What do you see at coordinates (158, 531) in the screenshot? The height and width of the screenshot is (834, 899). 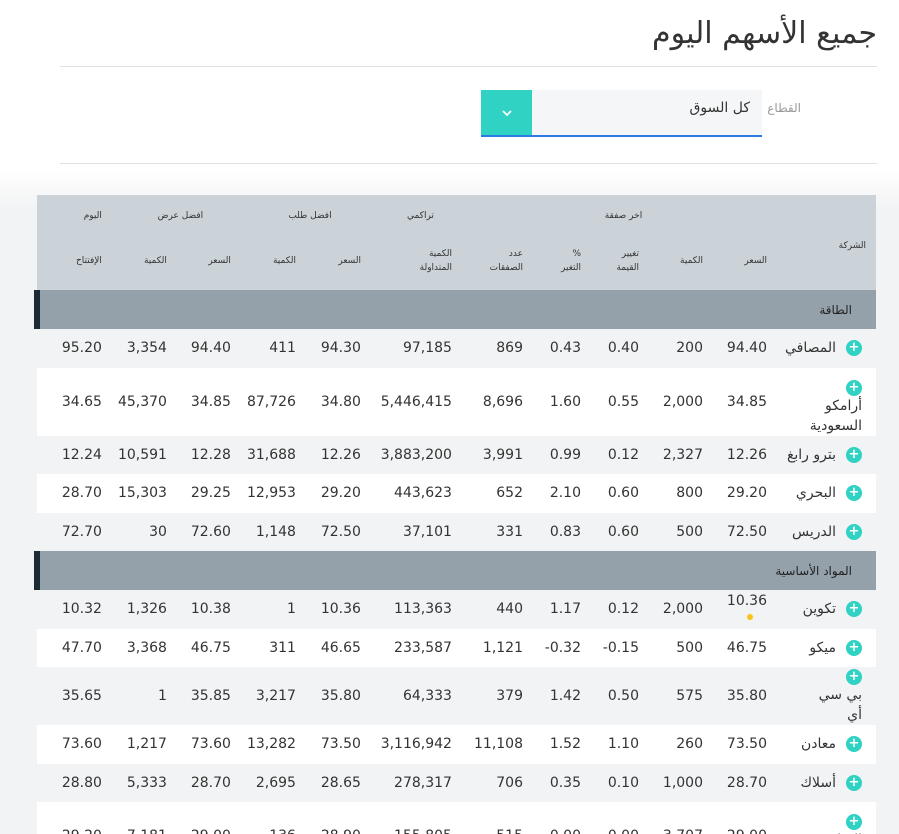 I see `offer-quantity-cell-value: 30` at bounding box center [158, 531].